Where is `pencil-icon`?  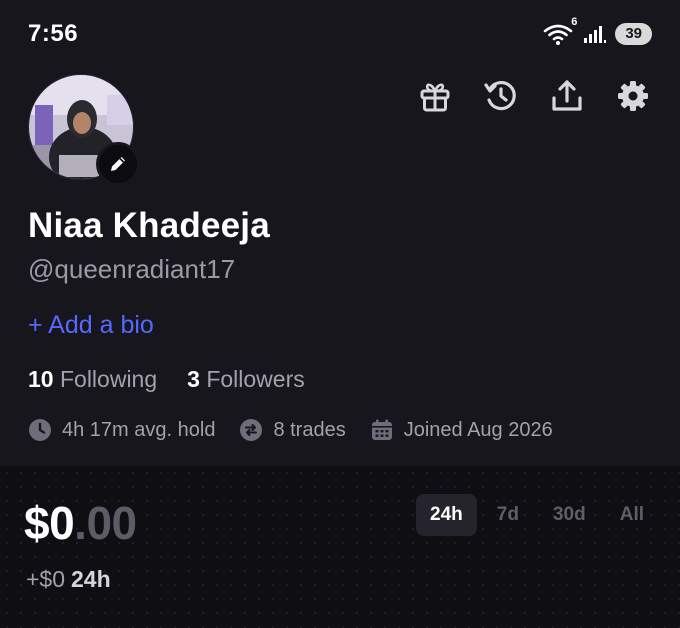
pencil-icon is located at coordinates (118, 164).